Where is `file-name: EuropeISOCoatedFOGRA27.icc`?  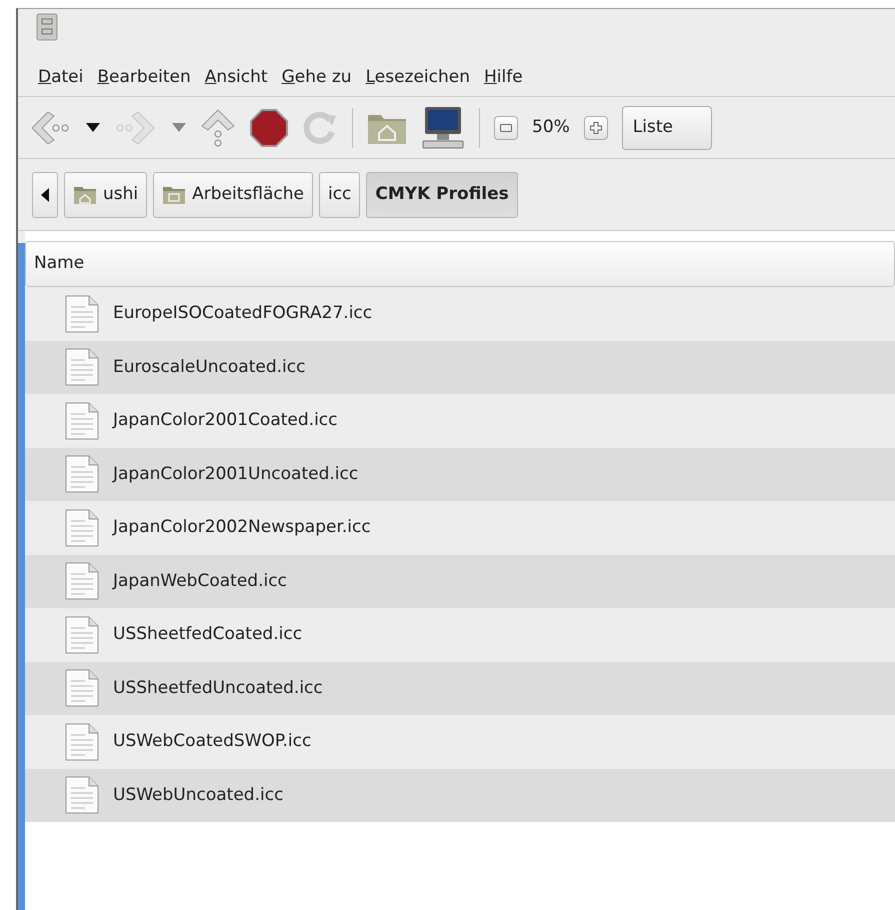 file-name: EuropeISOCoatedFOGRA27.icc is located at coordinates (242, 313).